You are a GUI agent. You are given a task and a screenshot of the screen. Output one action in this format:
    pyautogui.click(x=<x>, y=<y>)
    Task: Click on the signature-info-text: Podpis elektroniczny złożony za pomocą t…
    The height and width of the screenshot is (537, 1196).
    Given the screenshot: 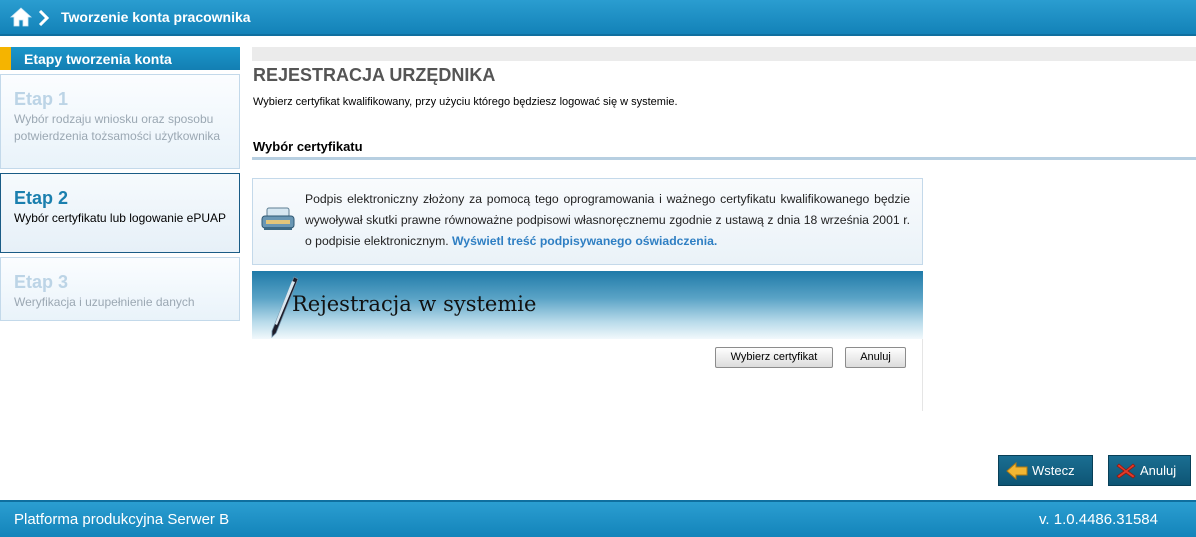 What is the action you would take?
    pyautogui.click(x=607, y=220)
    